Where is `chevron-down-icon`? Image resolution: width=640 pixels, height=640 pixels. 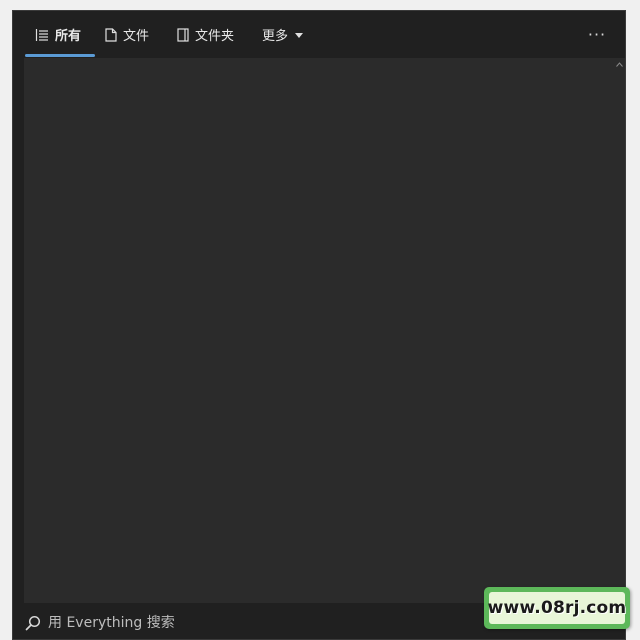 chevron-down-icon is located at coordinates (299, 35).